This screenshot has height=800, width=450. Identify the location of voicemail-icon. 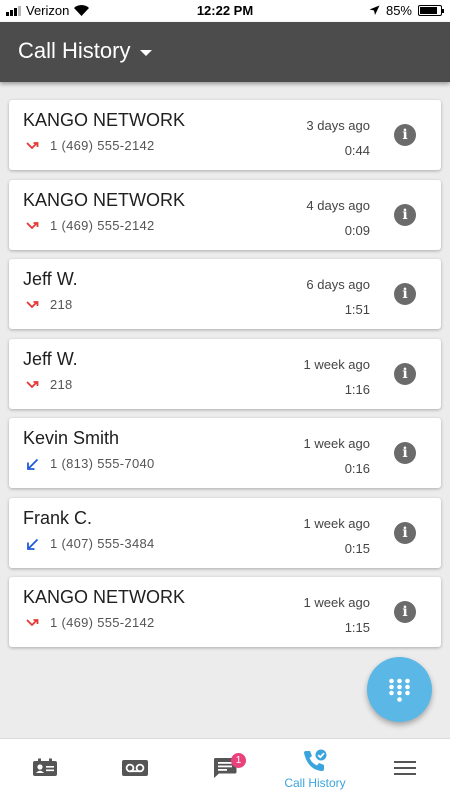
(135, 768).